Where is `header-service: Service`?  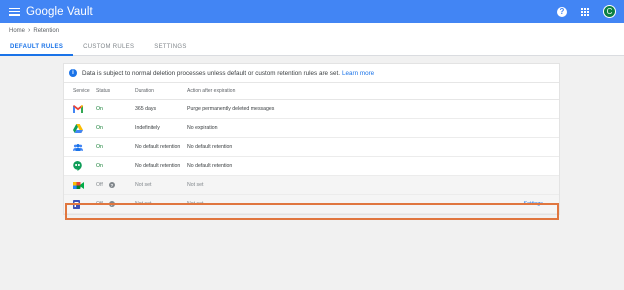
header-service: Service is located at coordinates (81, 91).